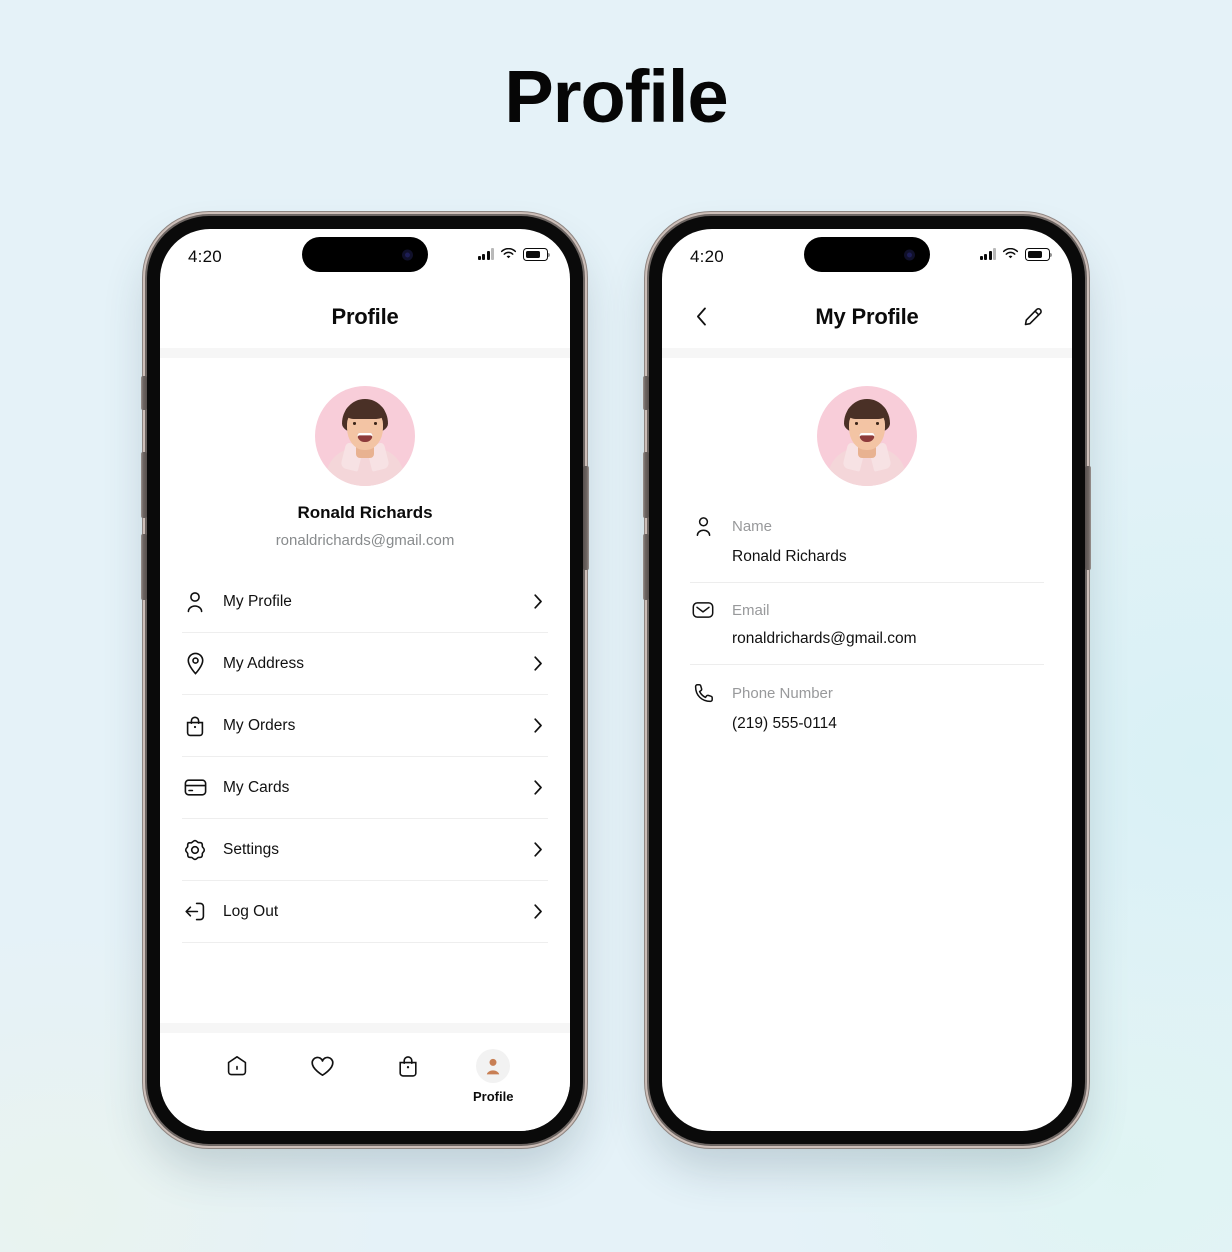 Image resolution: width=1232 pixels, height=1252 pixels. I want to click on menu-item-label: My Address, so click(263, 663).